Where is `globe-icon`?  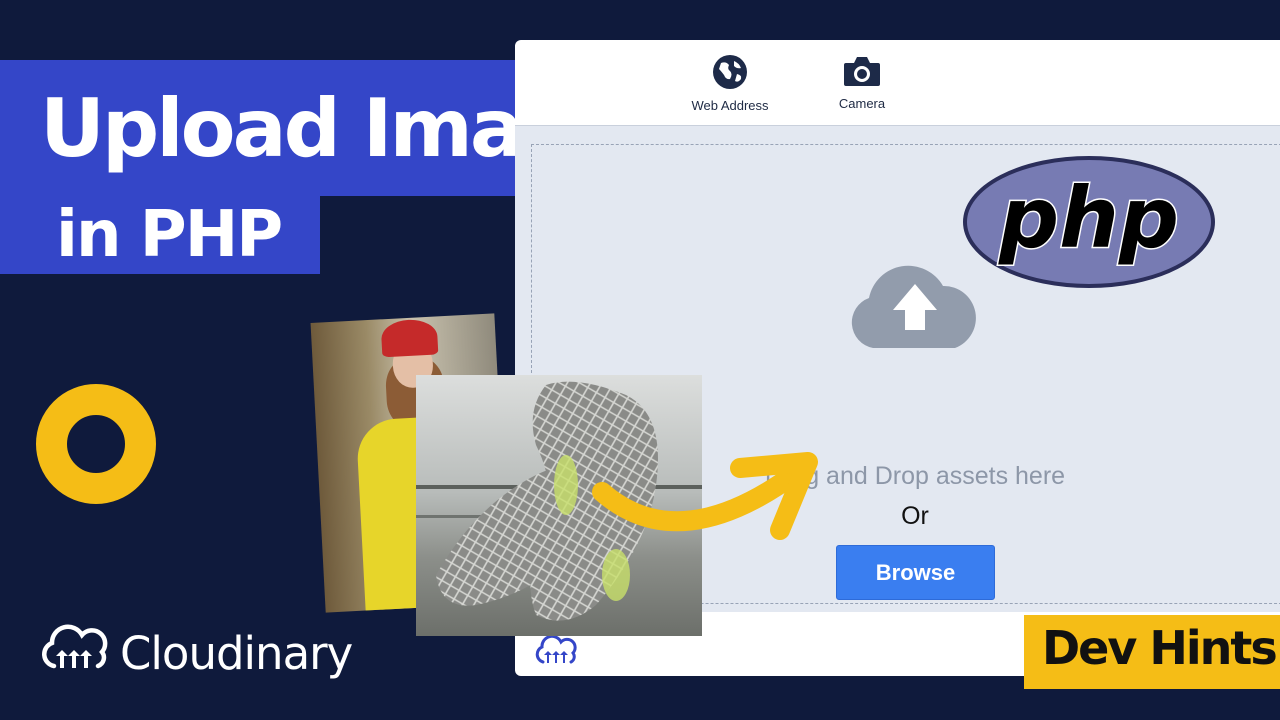
globe-icon is located at coordinates (730, 72).